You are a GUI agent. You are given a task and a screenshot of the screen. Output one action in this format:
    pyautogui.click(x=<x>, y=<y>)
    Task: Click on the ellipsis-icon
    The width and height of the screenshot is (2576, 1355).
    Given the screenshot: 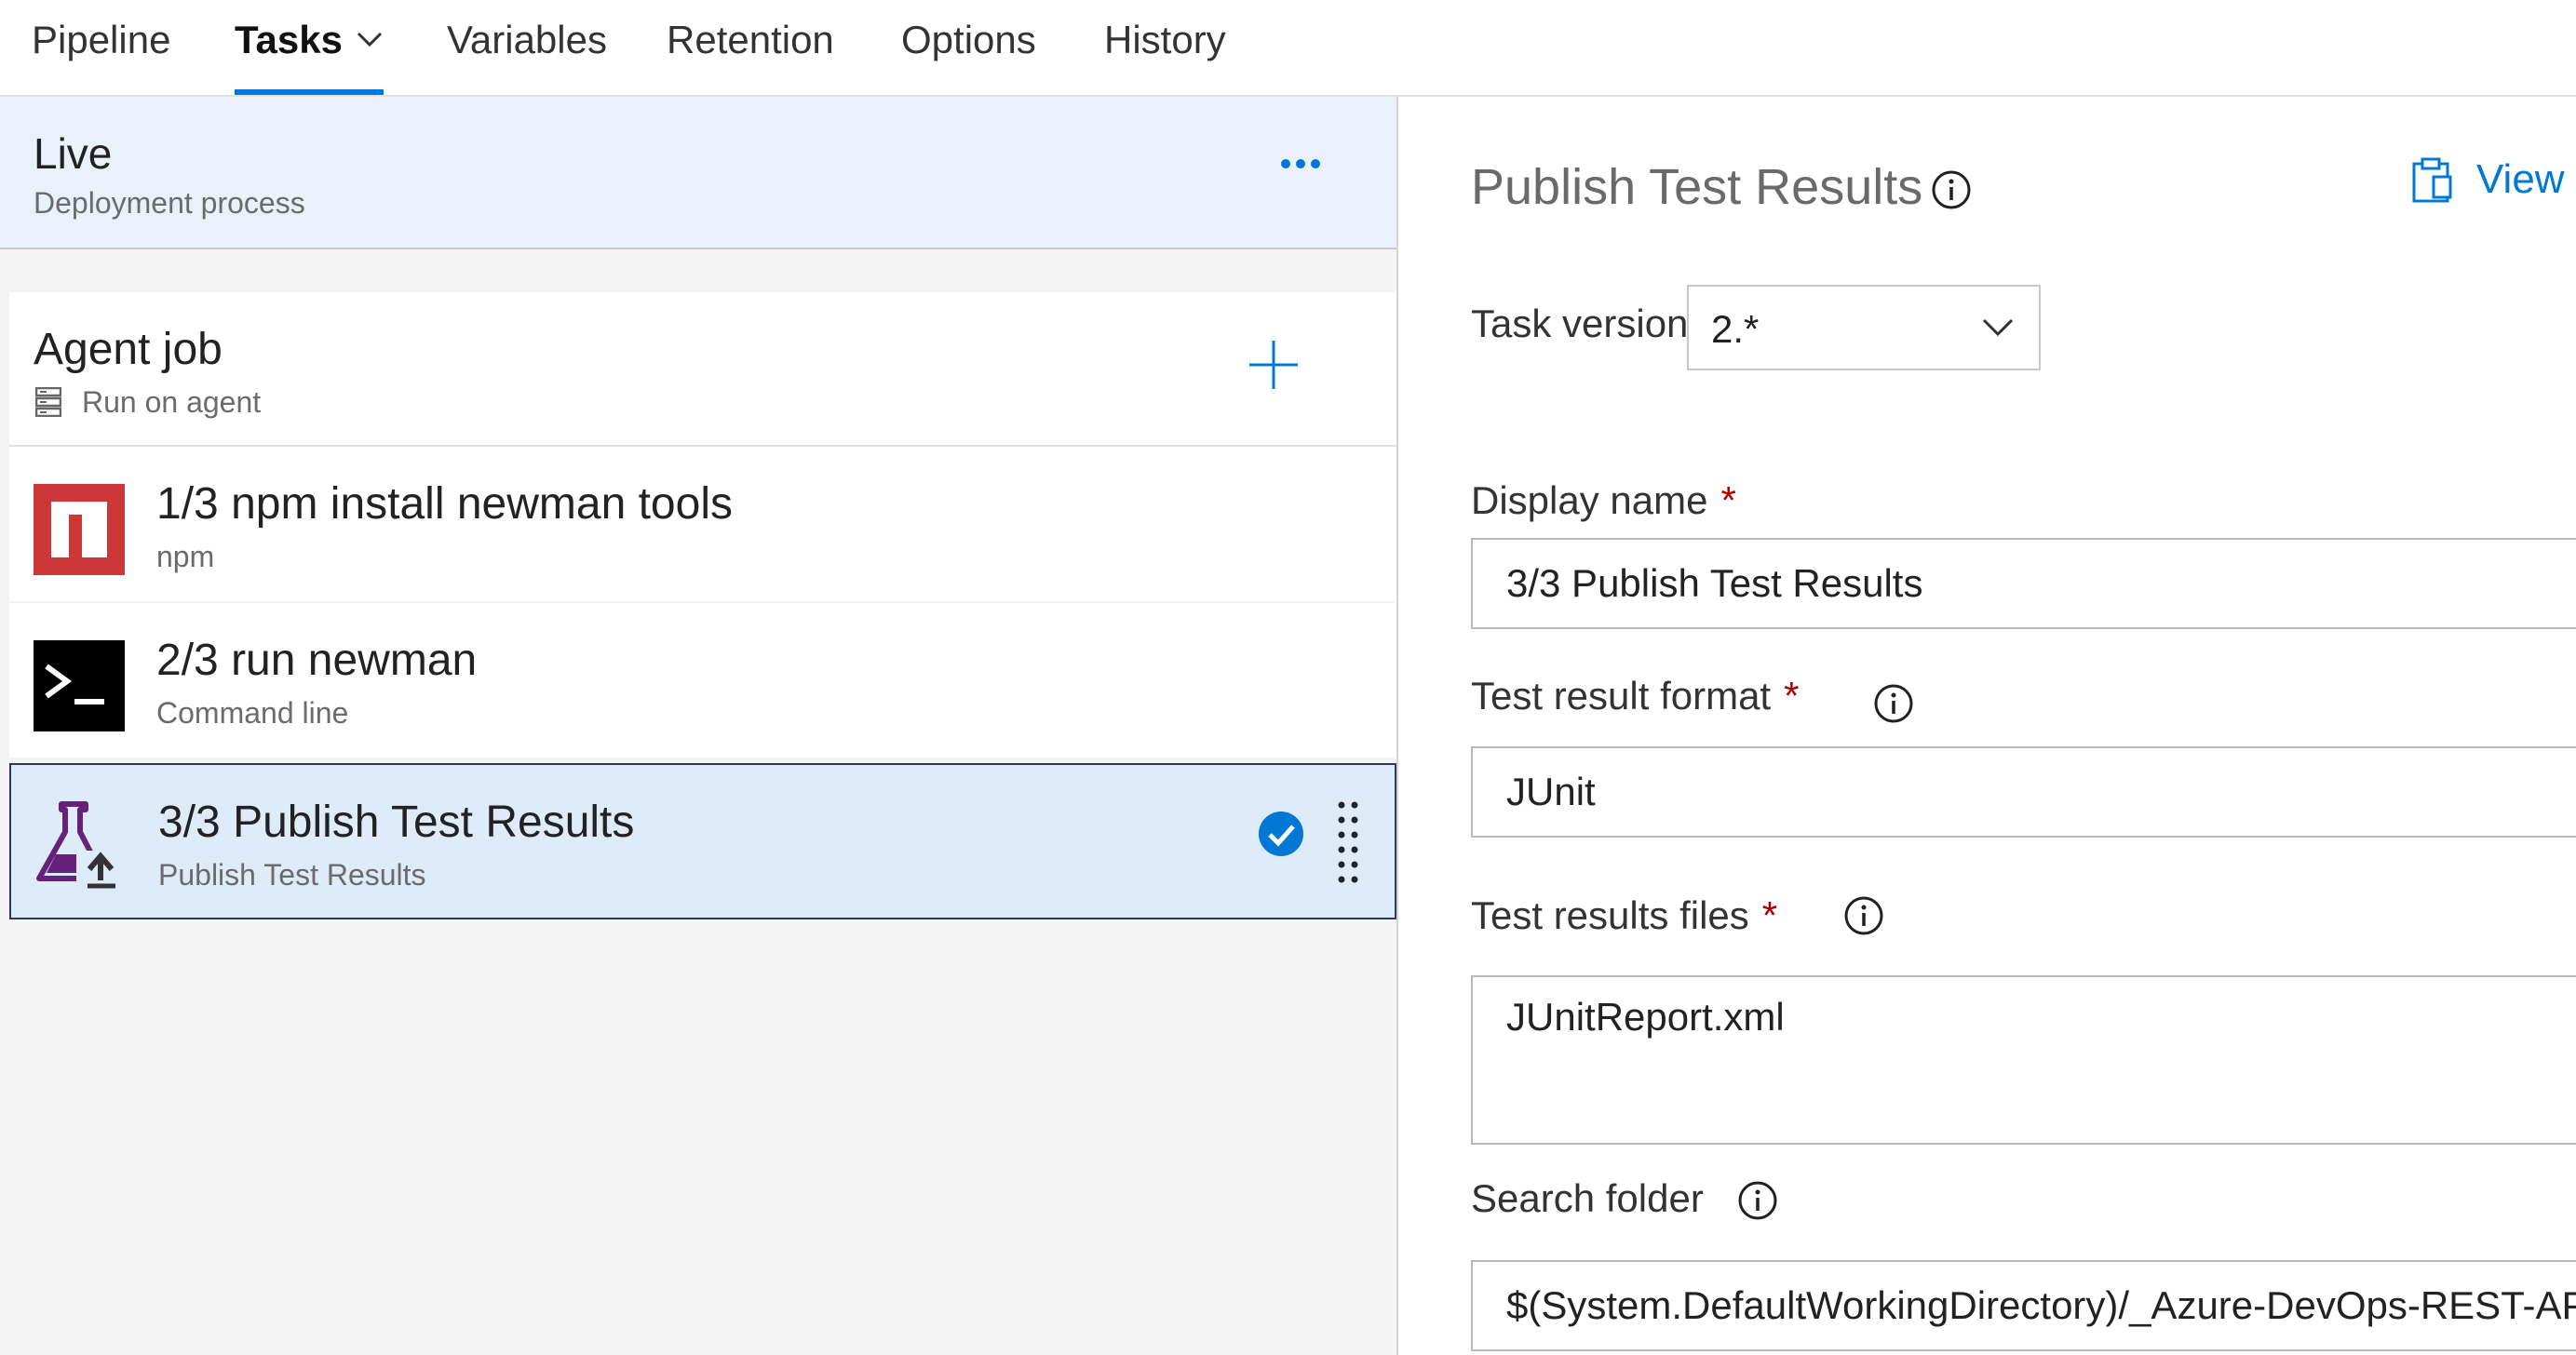 What is the action you would take?
    pyautogui.click(x=1300, y=164)
    